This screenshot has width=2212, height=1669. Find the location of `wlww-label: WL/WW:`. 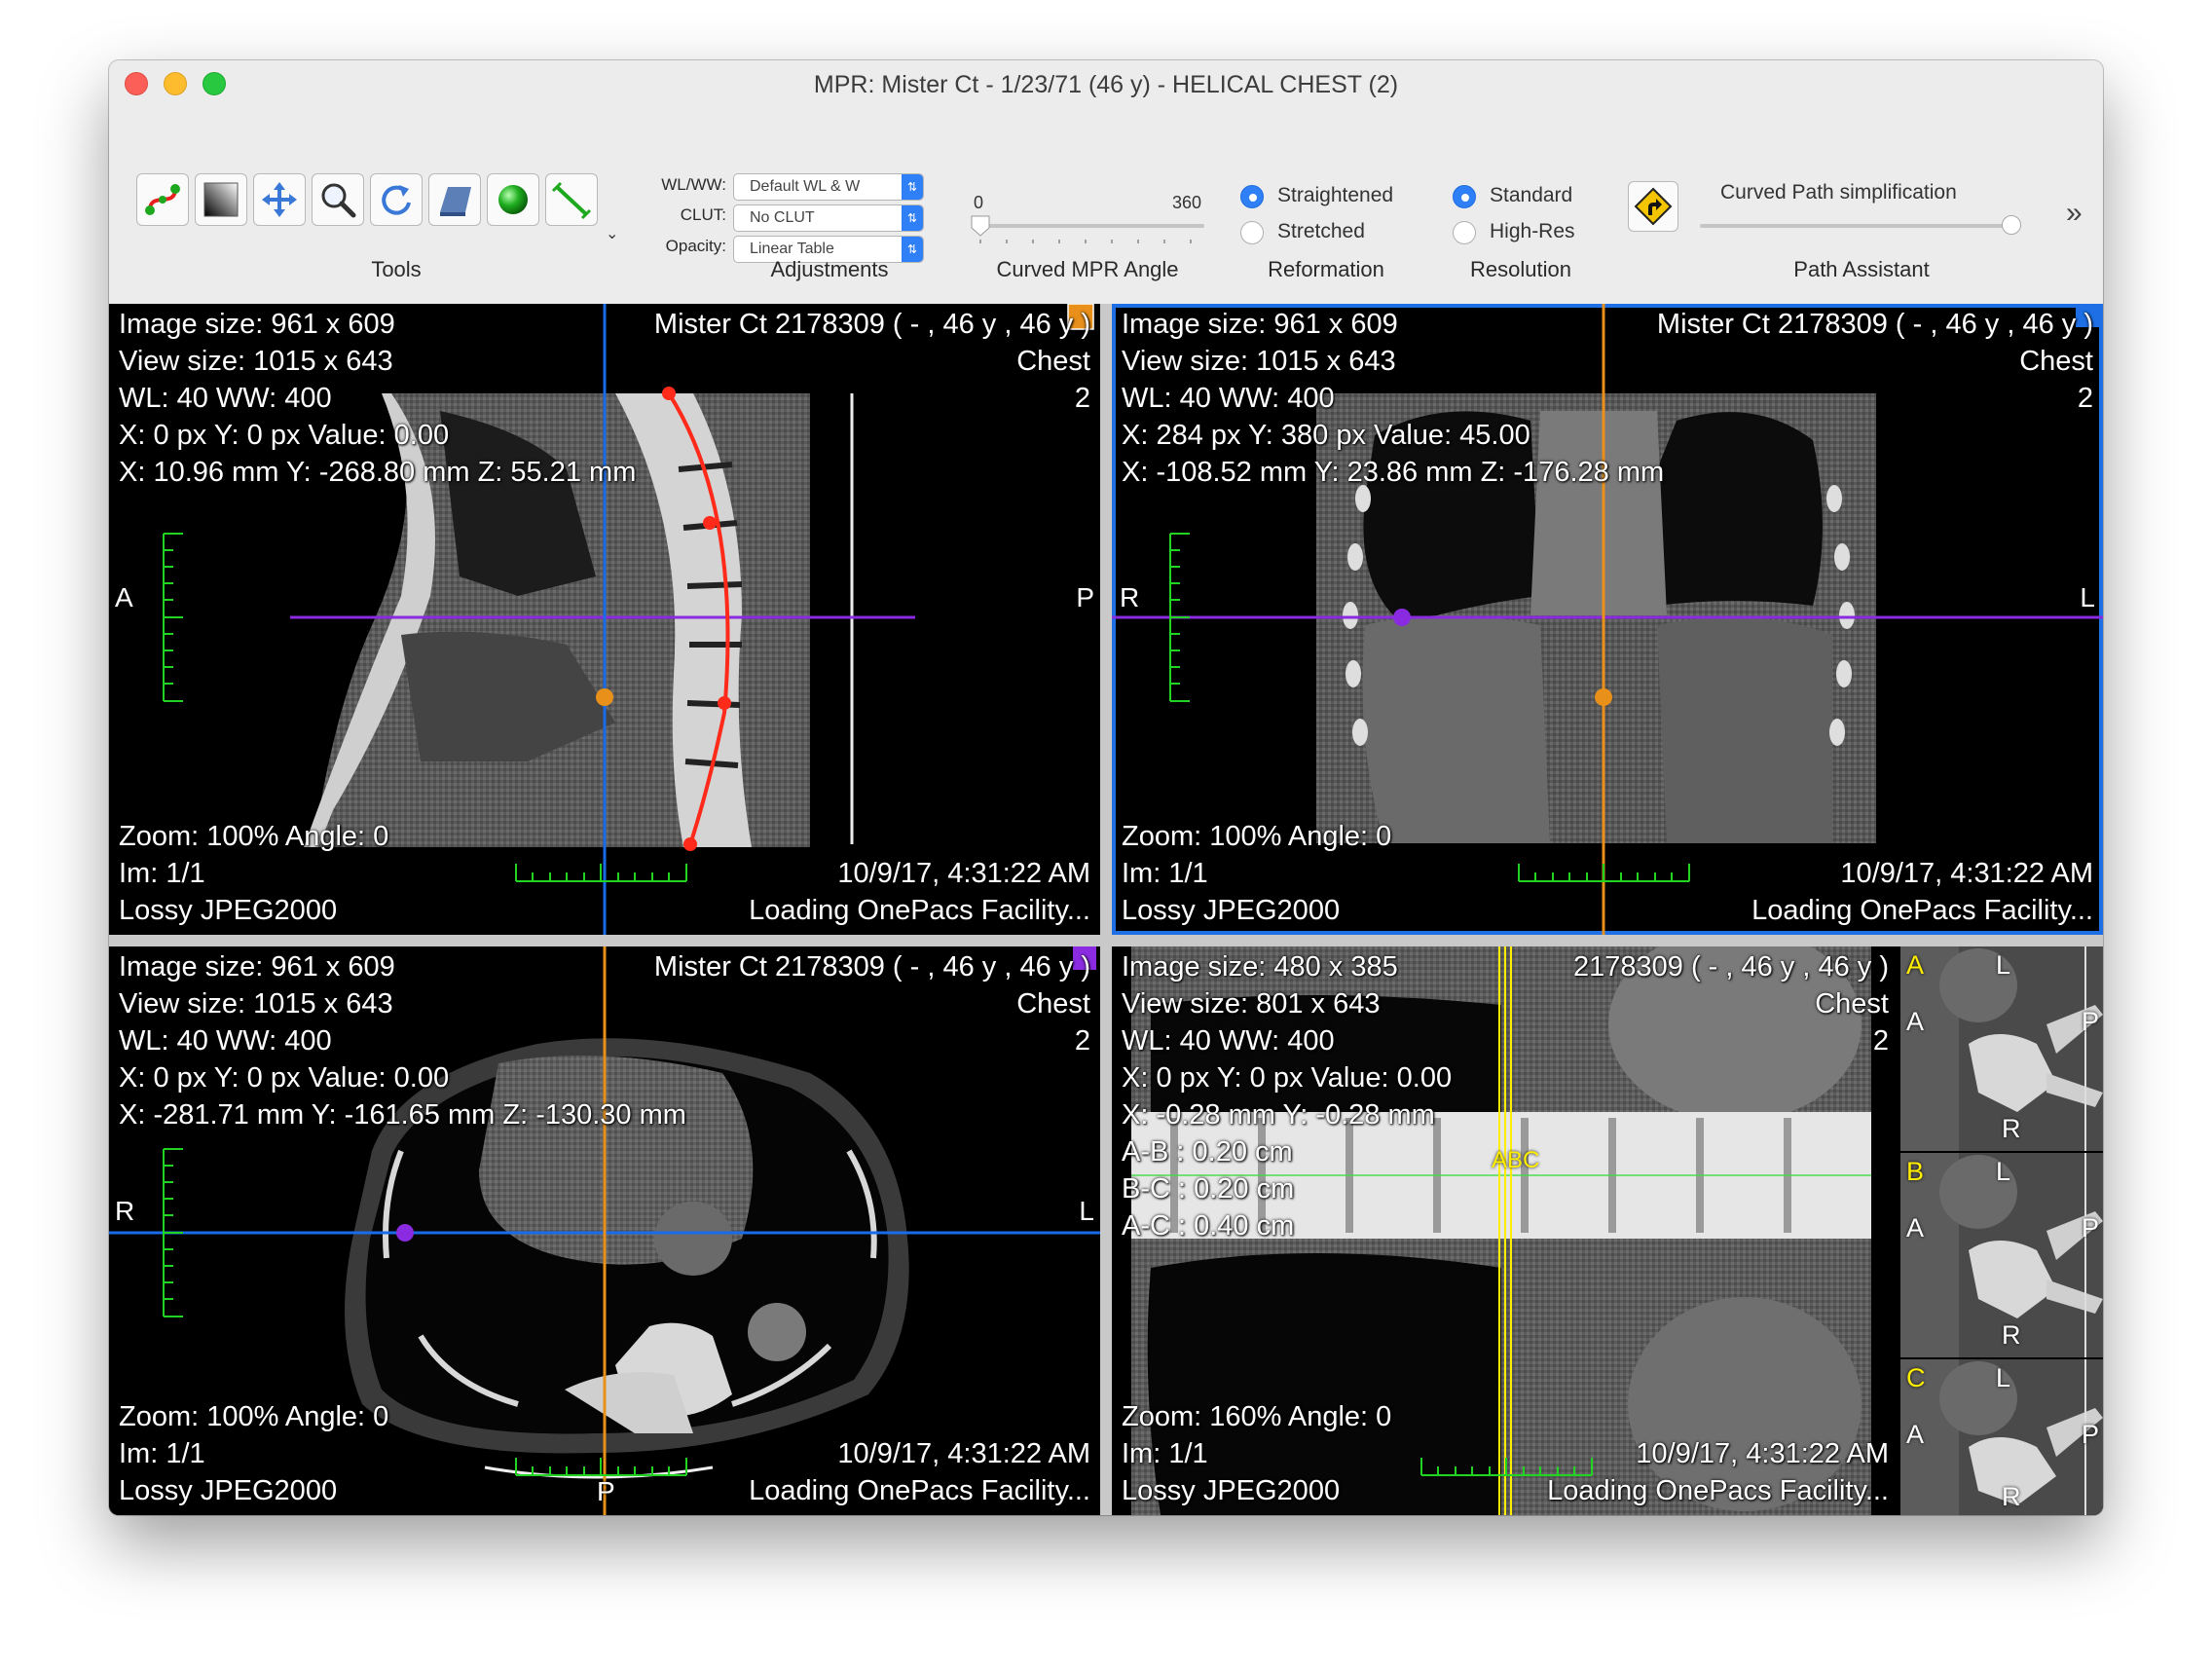

wlww-label: WL/WW: is located at coordinates (693, 184).